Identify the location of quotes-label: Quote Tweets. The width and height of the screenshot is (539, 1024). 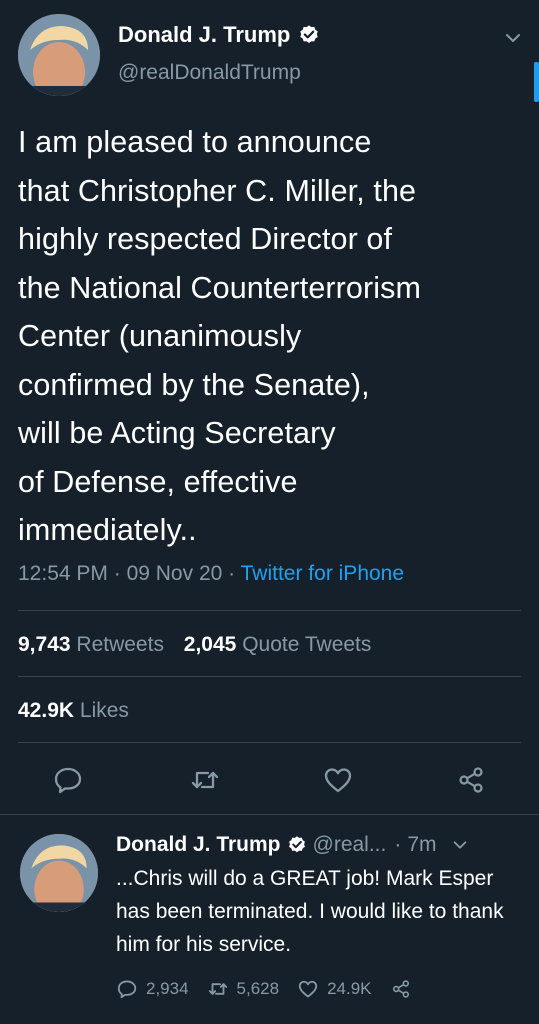
(307, 644).